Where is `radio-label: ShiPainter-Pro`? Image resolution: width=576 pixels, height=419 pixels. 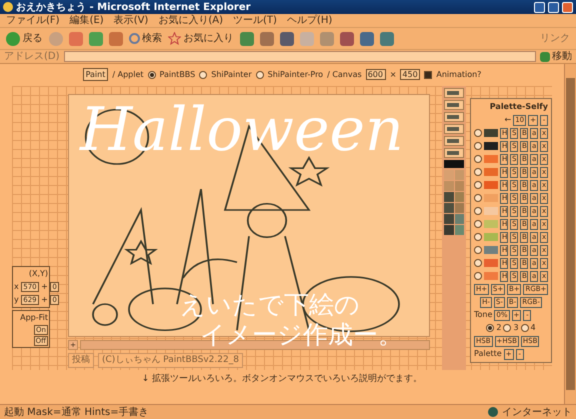
radio-label: ShiPainter-Pro is located at coordinates (296, 74).